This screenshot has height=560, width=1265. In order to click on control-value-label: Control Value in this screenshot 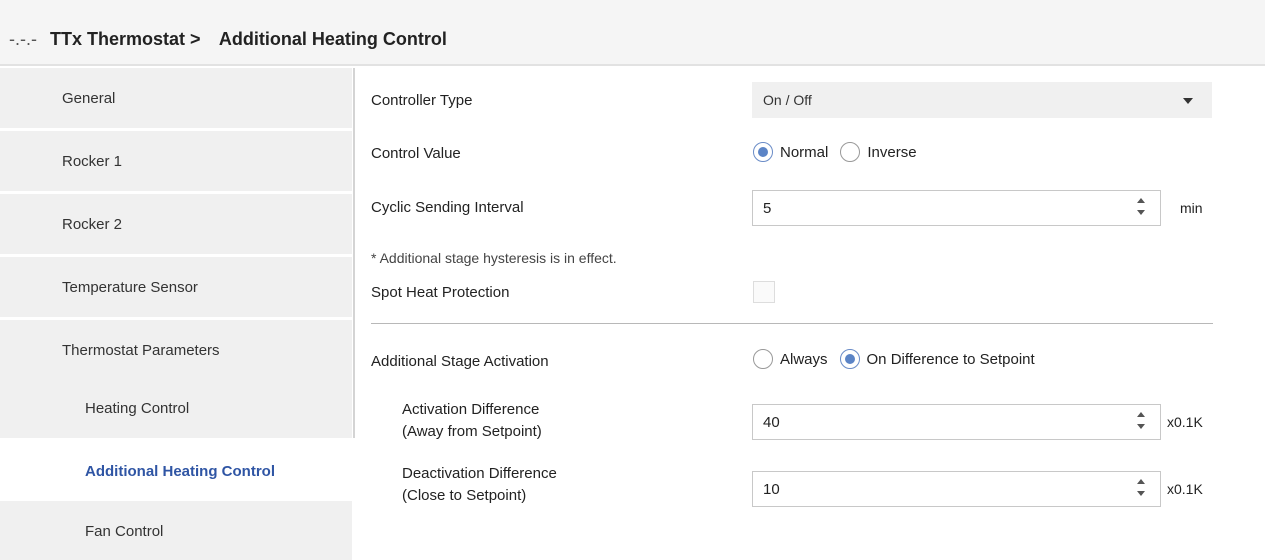, I will do `click(416, 153)`.